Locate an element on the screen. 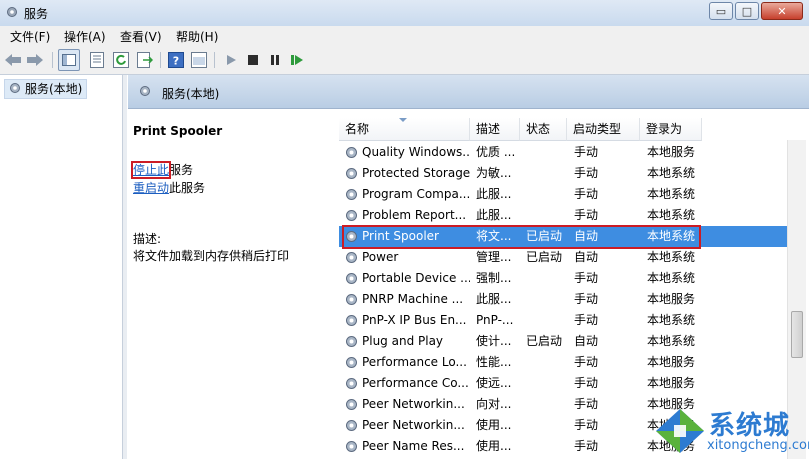  service-row: Performance Lo... 性能... 手动 本地服务 is located at coordinates (569, 362).